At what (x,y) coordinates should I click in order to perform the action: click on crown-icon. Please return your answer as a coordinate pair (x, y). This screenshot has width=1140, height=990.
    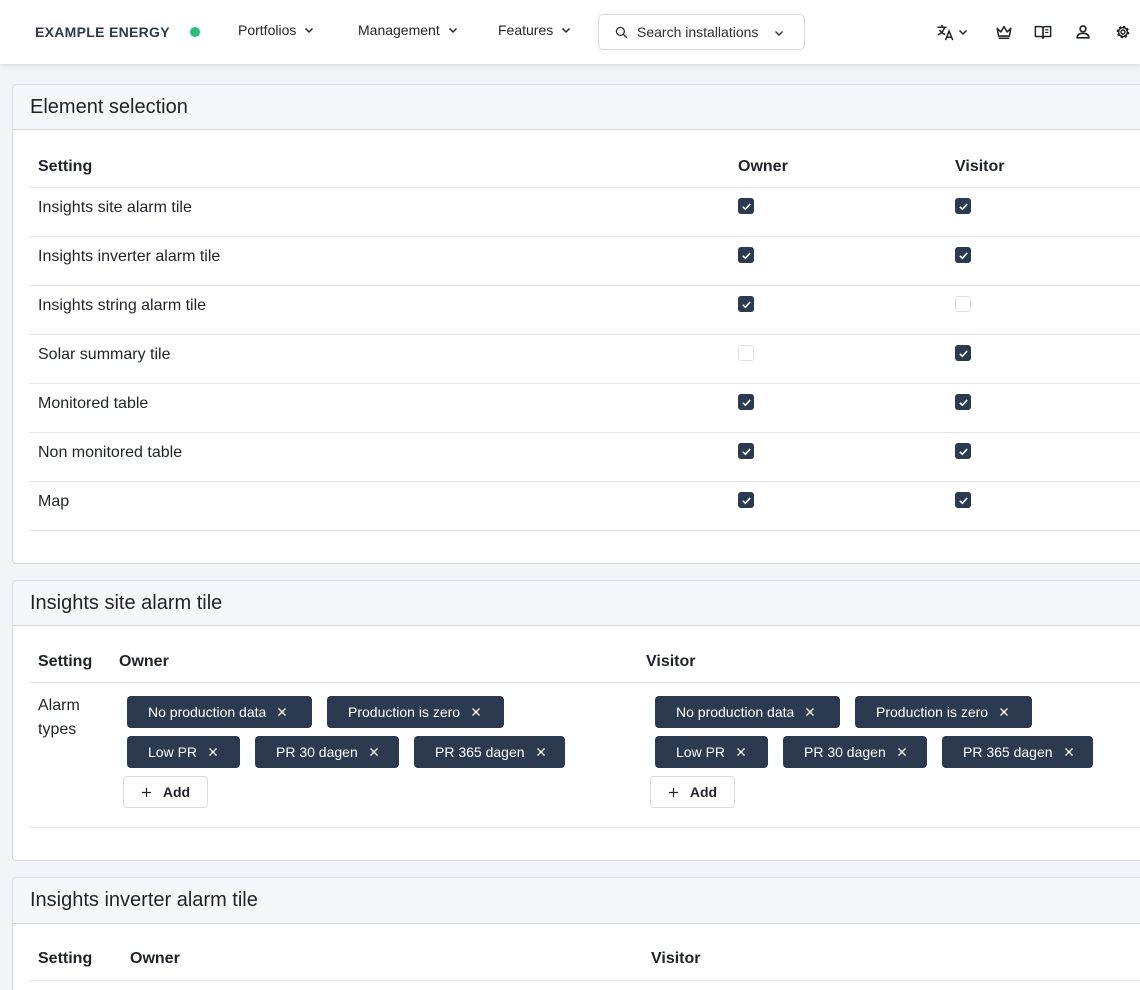
    Looking at the image, I should click on (1004, 32).